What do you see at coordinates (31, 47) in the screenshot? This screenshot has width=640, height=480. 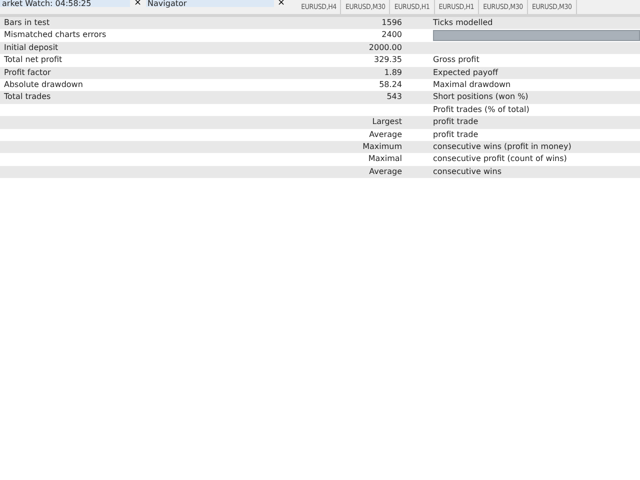 I see `row-label: Initial deposit` at bounding box center [31, 47].